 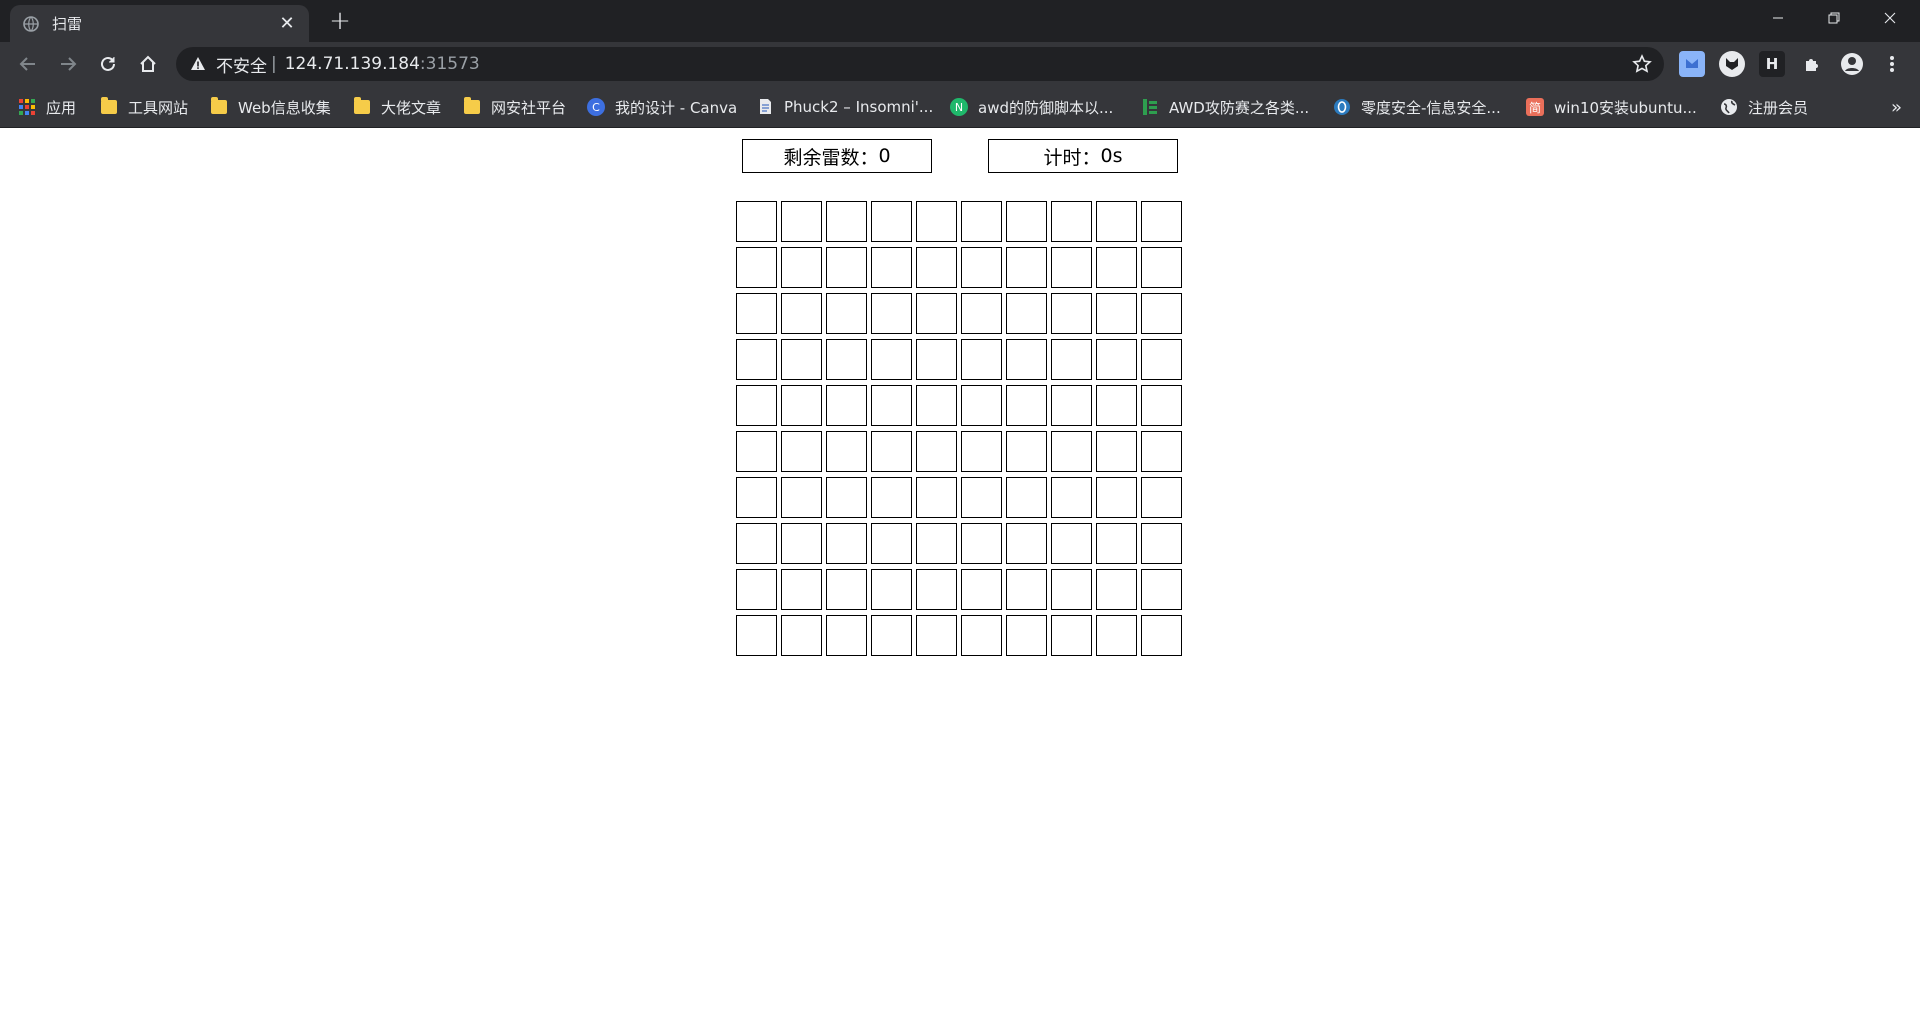 What do you see at coordinates (1852, 64) in the screenshot?
I see `profile-avatar-icon` at bounding box center [1852, 64].